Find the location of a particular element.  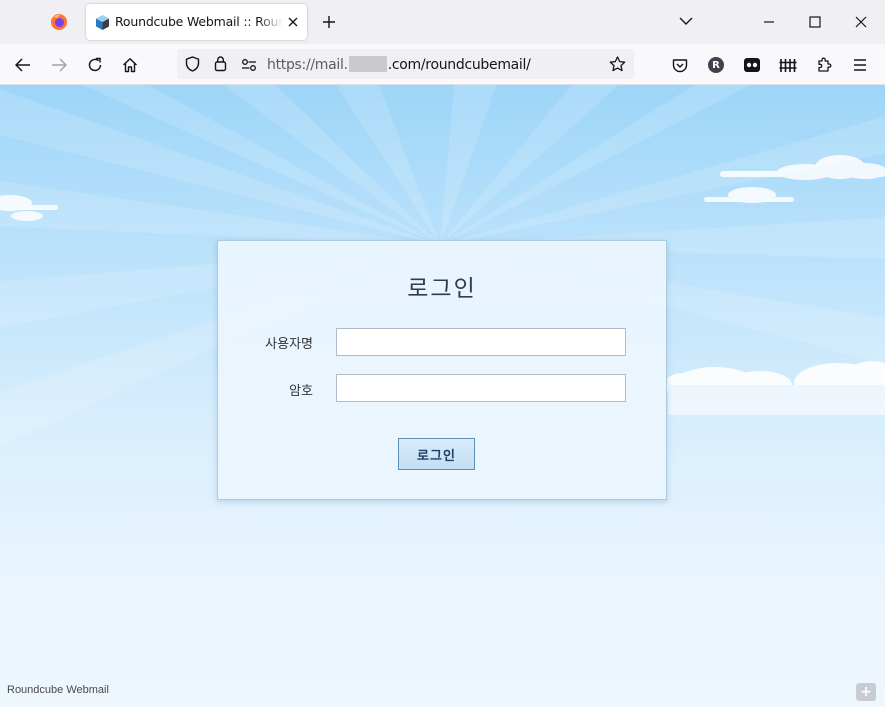

pocket-icon is located at coordinates (680, 65).